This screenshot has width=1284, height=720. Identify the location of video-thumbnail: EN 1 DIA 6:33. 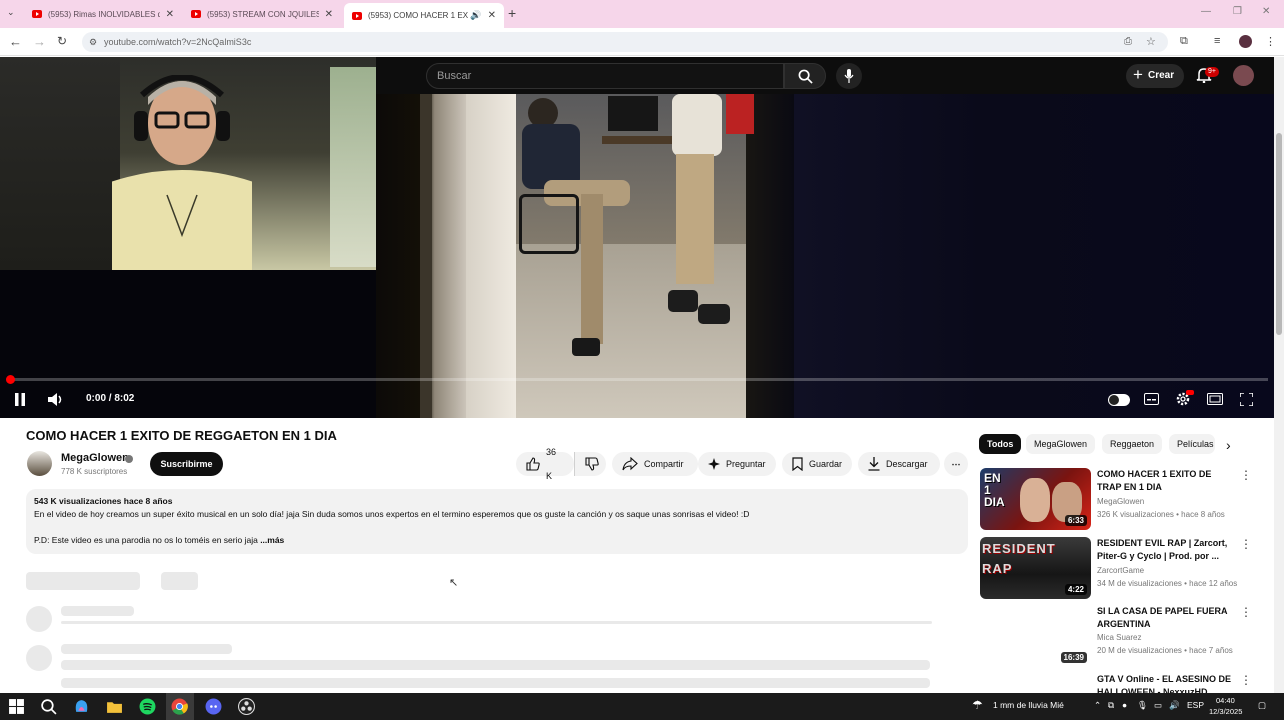
(1035, 499).